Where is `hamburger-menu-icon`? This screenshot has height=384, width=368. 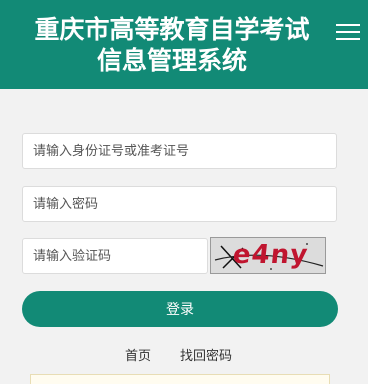 hamburger-menu-icon is located at coordinates (348, 33).